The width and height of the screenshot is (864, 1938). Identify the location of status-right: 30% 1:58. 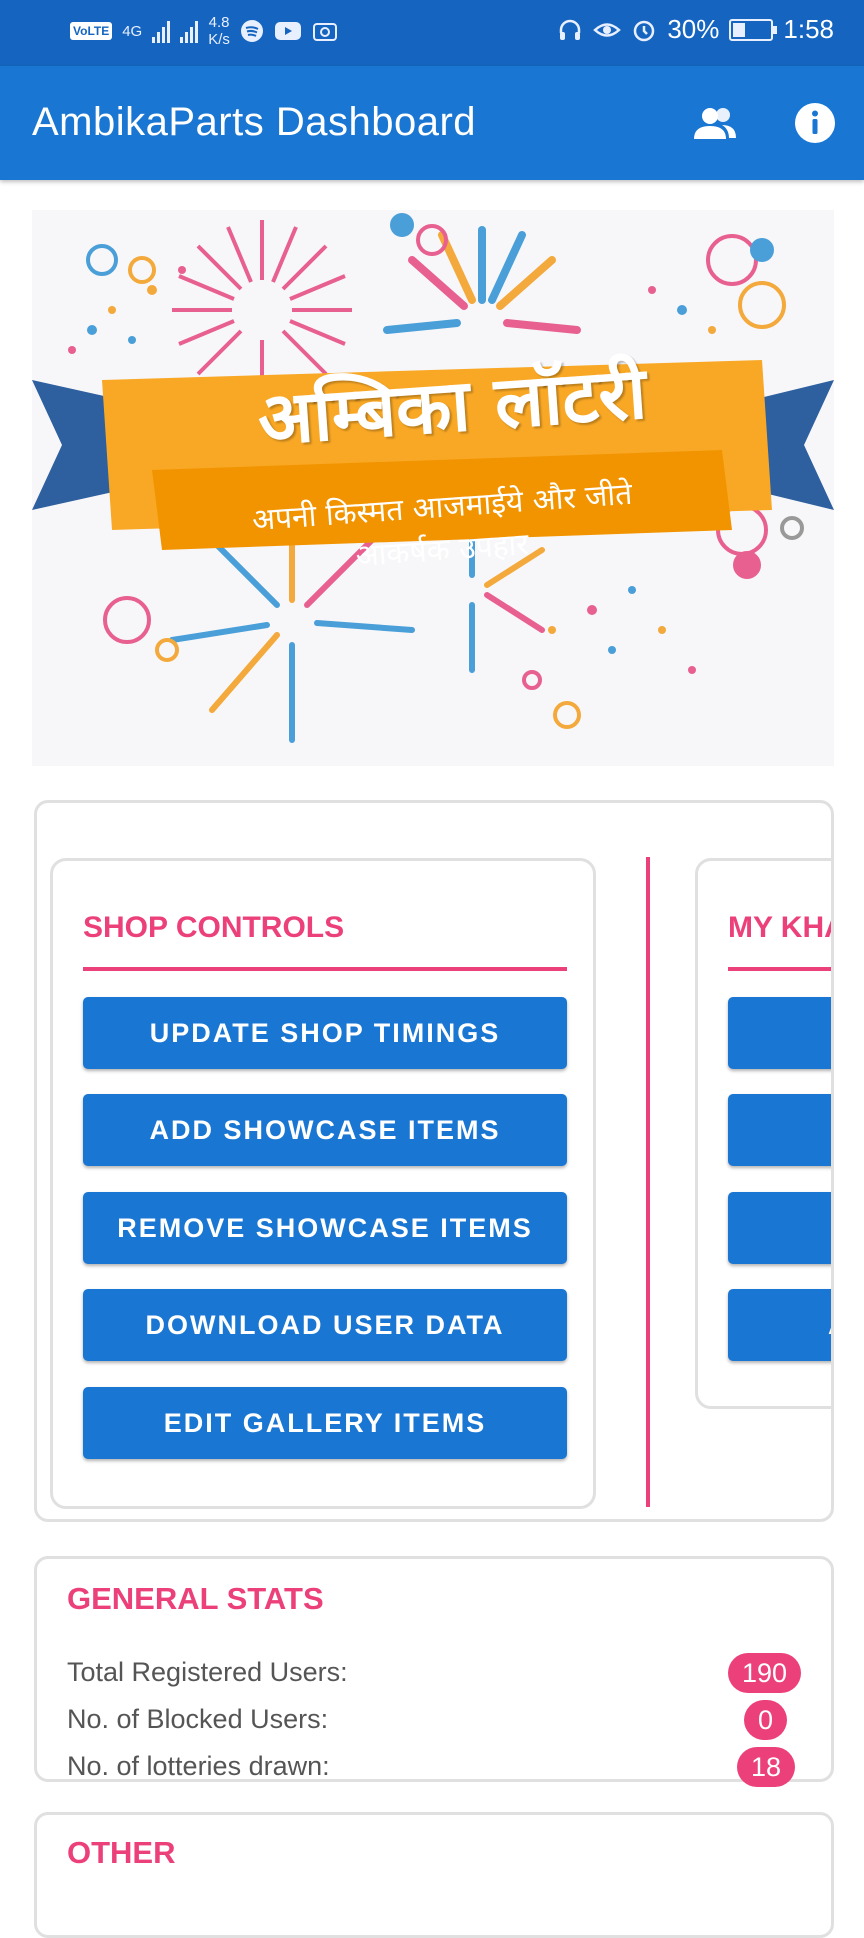
(695, 29).